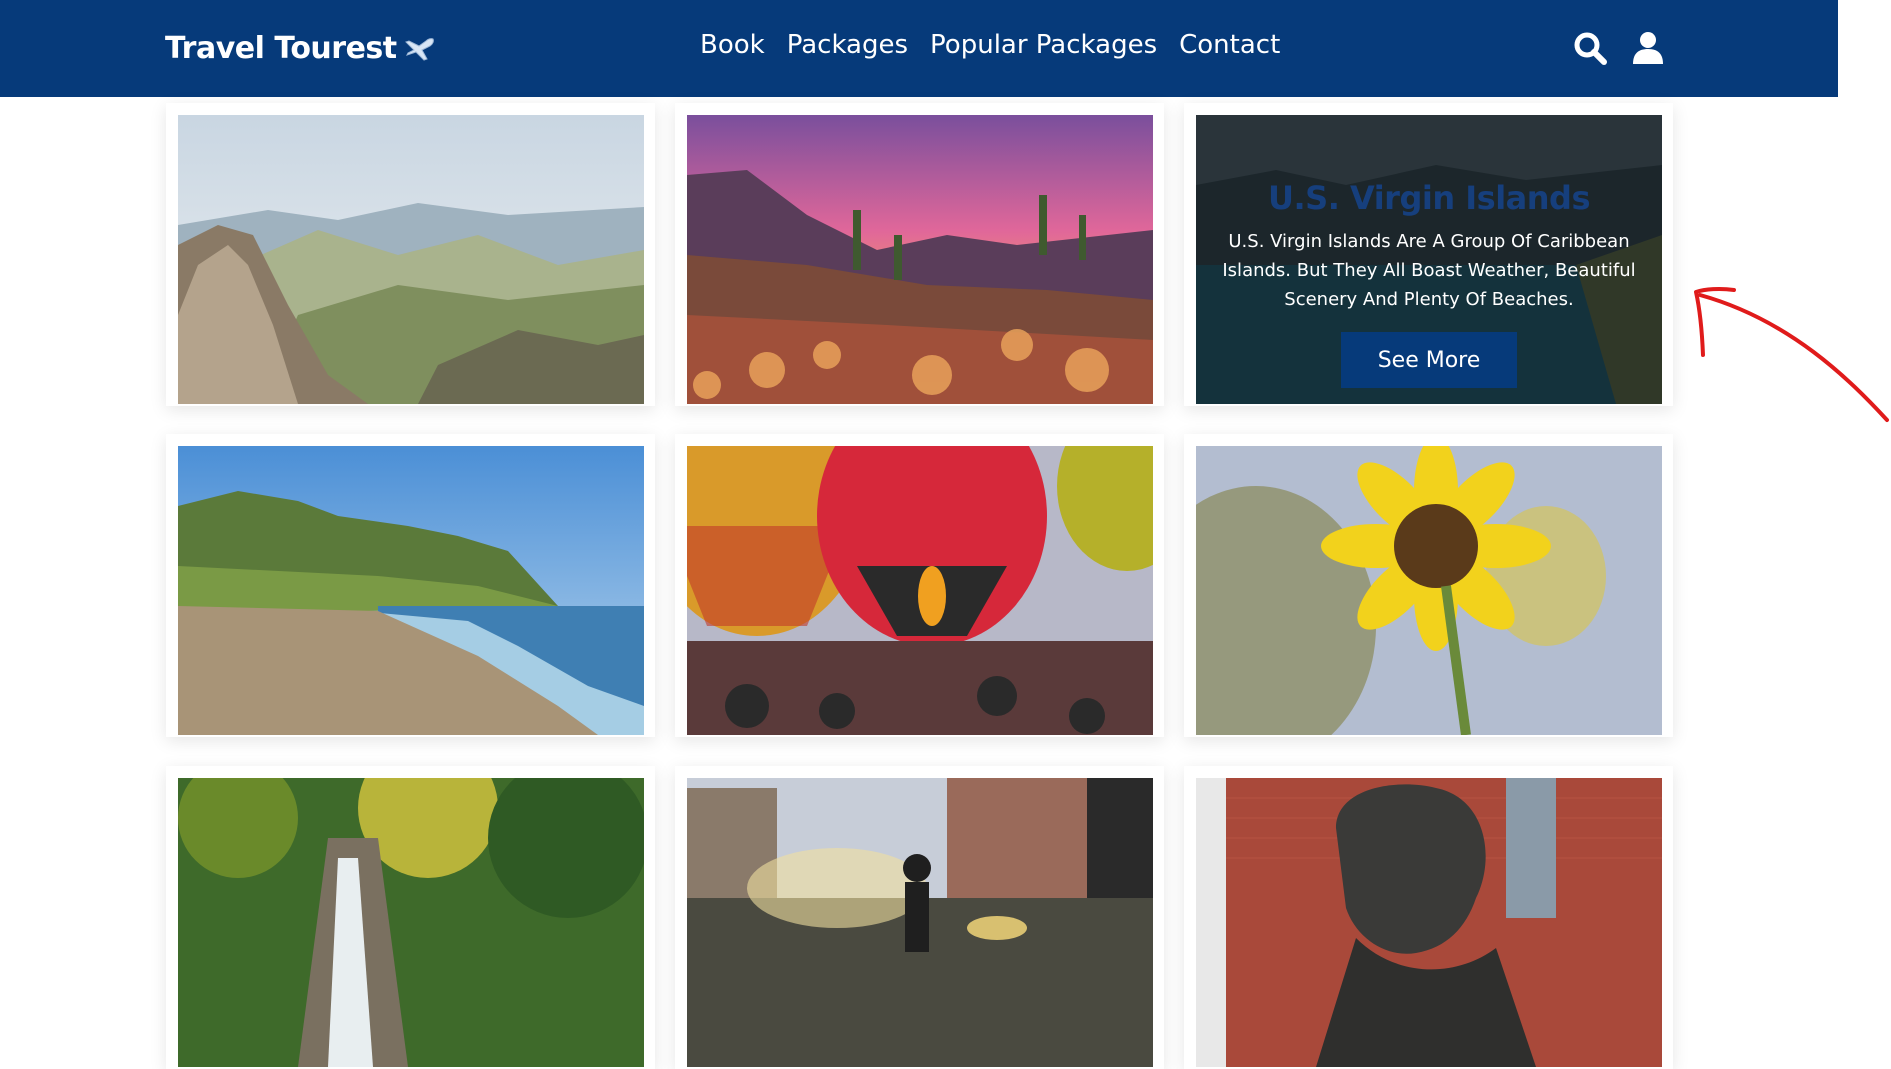 This screenshot has width=1891, height=1069. What do you see at coordinates (847, 45) in the screenshot?
I see `nav-link-packages: Packages` at bounding box center [847, 45].